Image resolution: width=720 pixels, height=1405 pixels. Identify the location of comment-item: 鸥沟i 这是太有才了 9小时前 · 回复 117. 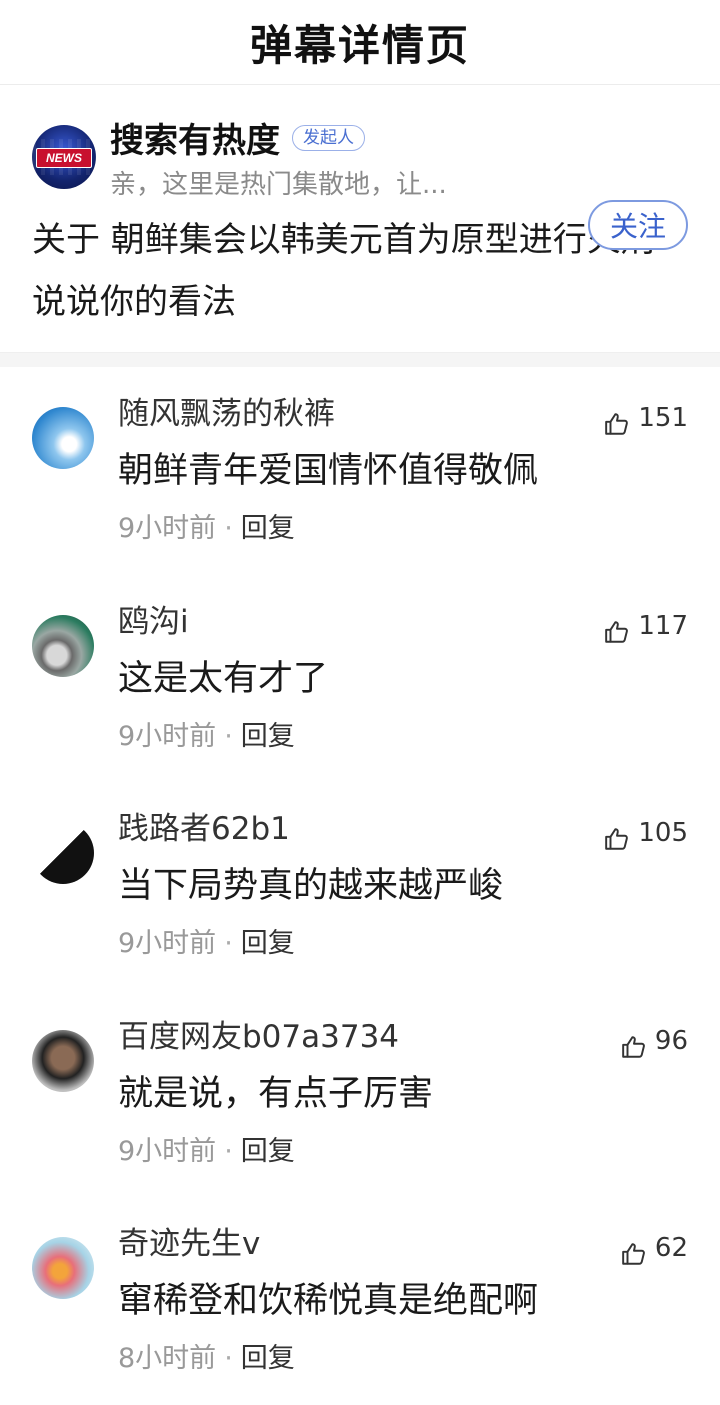
(360, 679).